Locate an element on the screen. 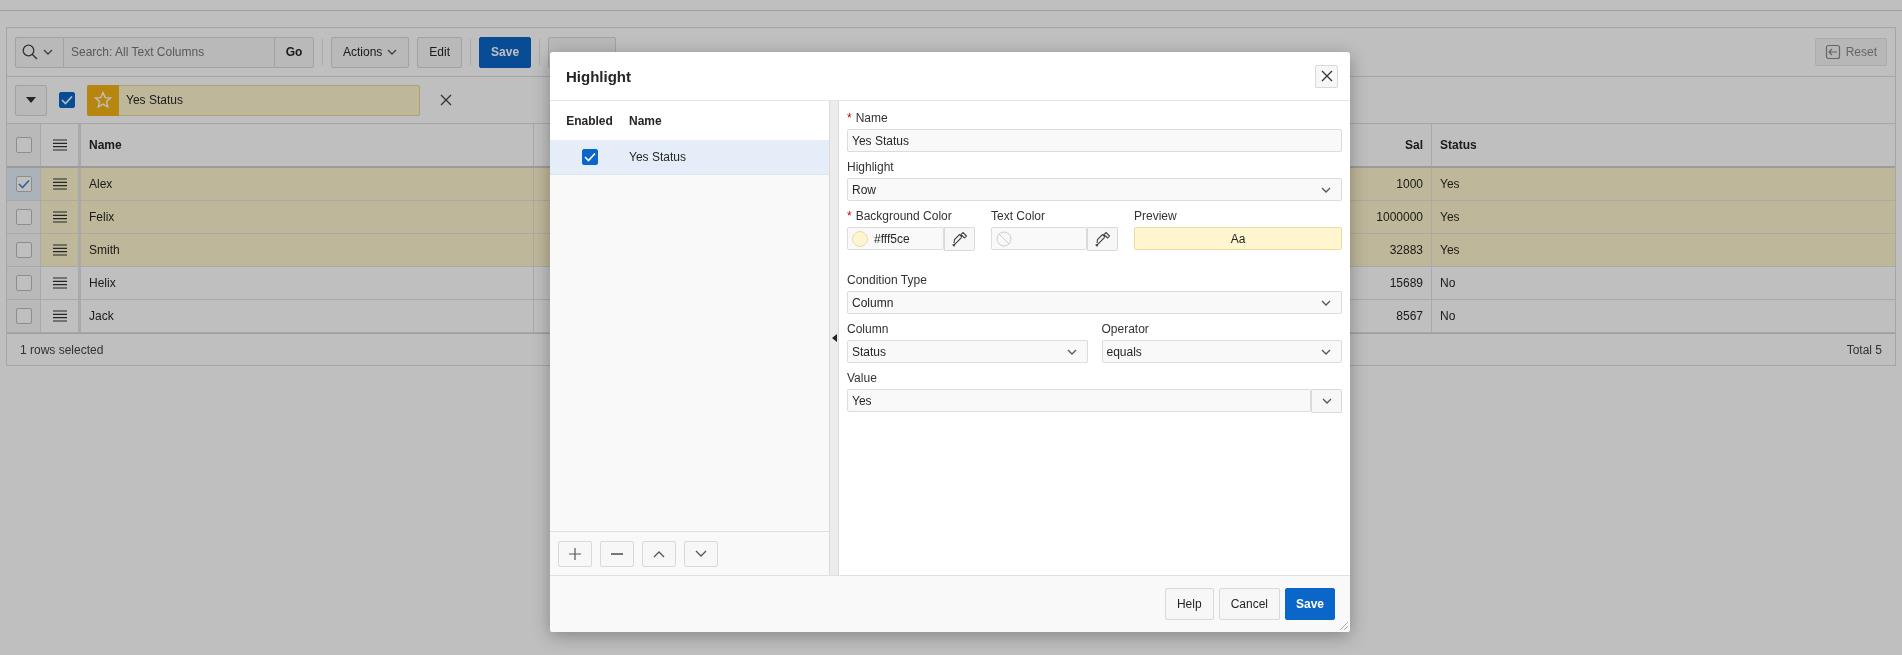 The image size is (1902, 655). column-header: Status is located at coordinates (1663, 145).